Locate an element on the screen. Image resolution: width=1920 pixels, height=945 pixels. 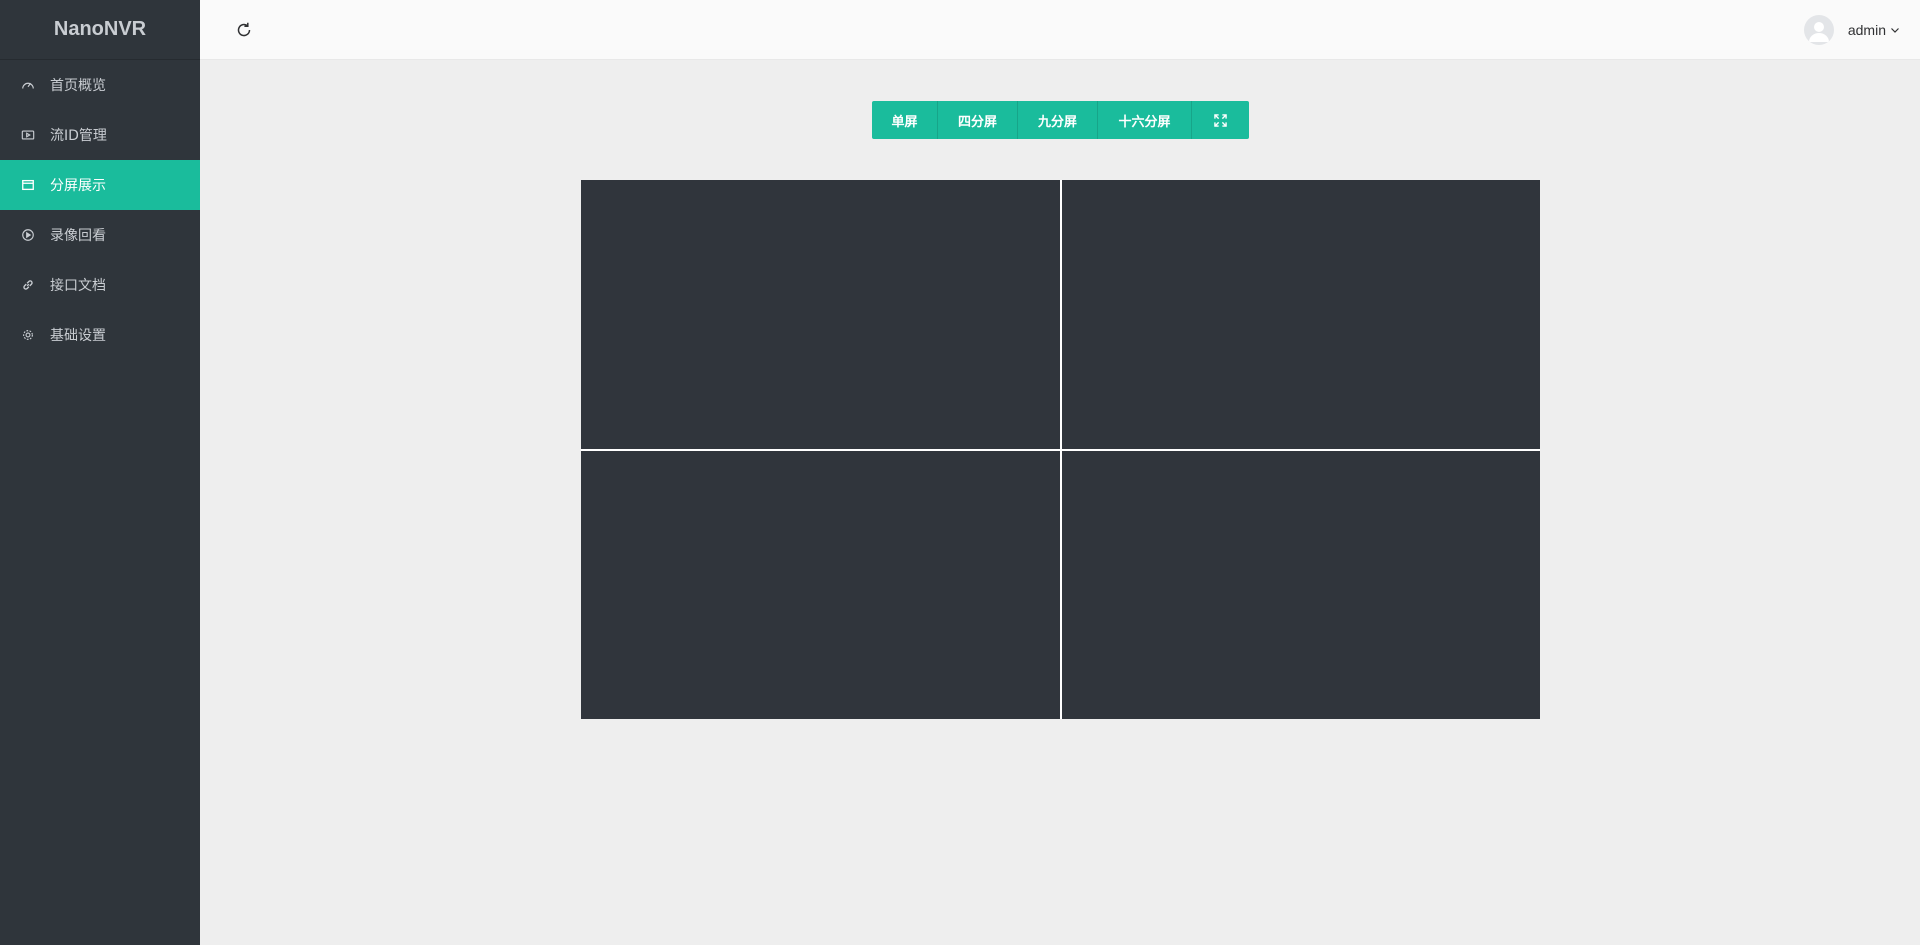
fullscreen-button is located at coordinates (1220, 120).